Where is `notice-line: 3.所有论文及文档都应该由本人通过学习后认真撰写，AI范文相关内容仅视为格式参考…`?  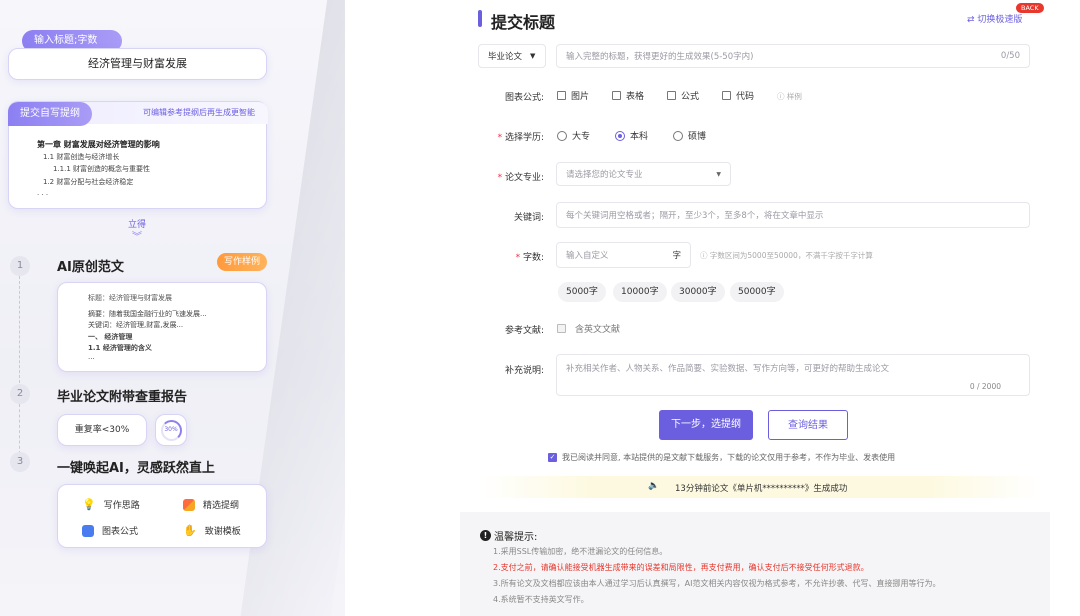 notice-line: 3.所有论文及文档都应该由本人通过学习后认真撰写，AI范文相关内容仅视为格式参考… is located at coordinates (717, 583).